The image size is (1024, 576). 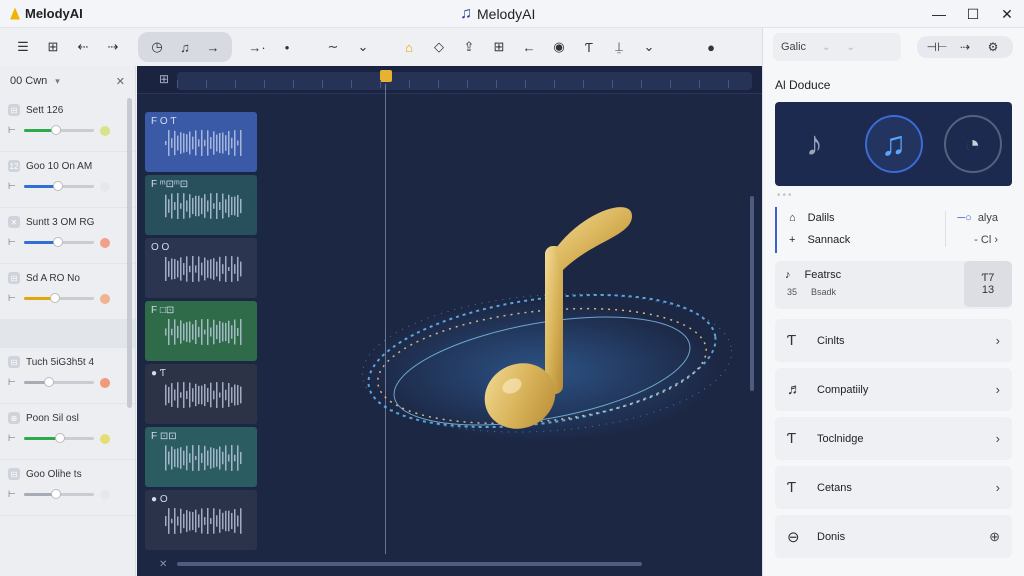 I want to click on track-item, so click(x=67, y=334).